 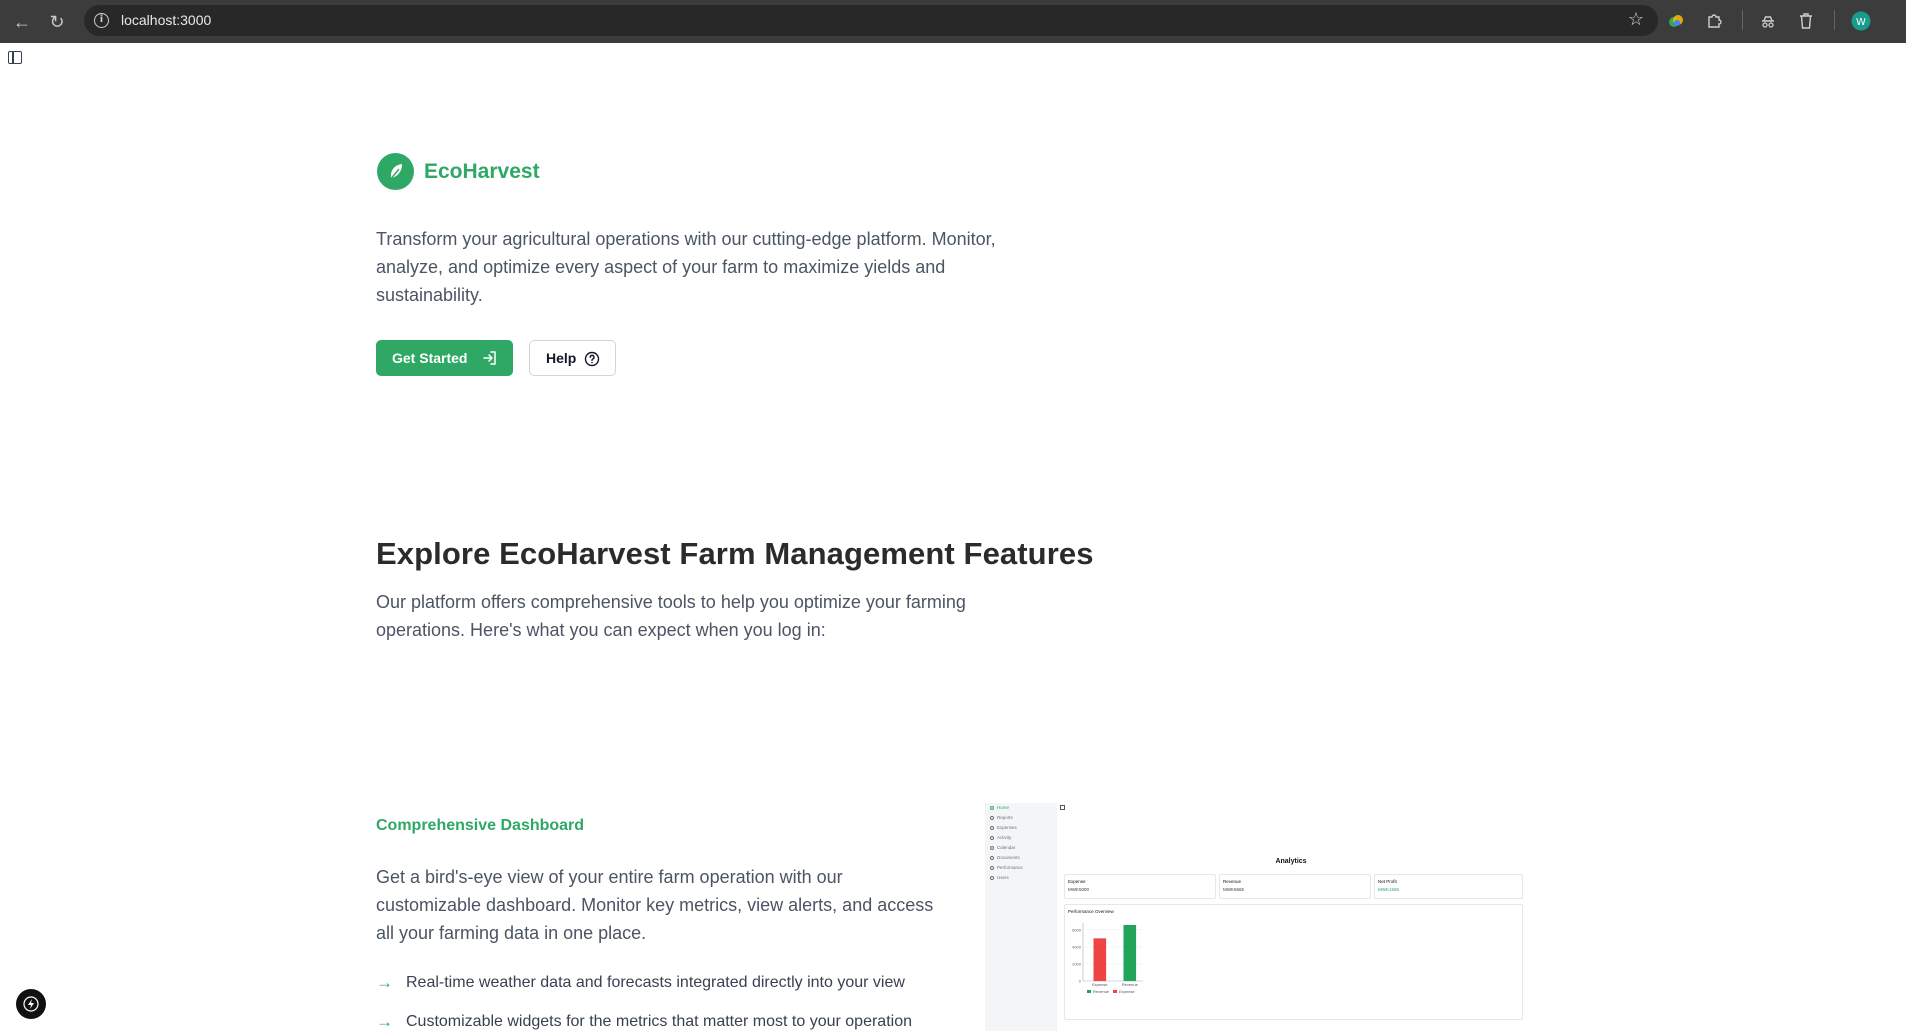 I want to click on preview-stat-value: MWK6565, so click(x=1234, y=889).